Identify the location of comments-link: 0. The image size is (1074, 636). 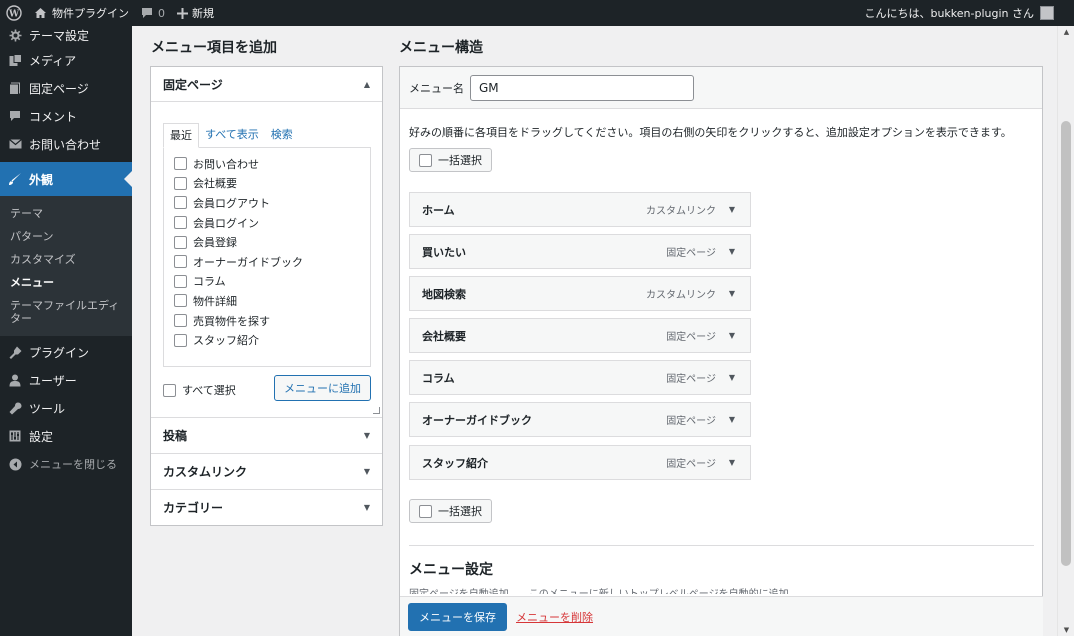
(153, 13).